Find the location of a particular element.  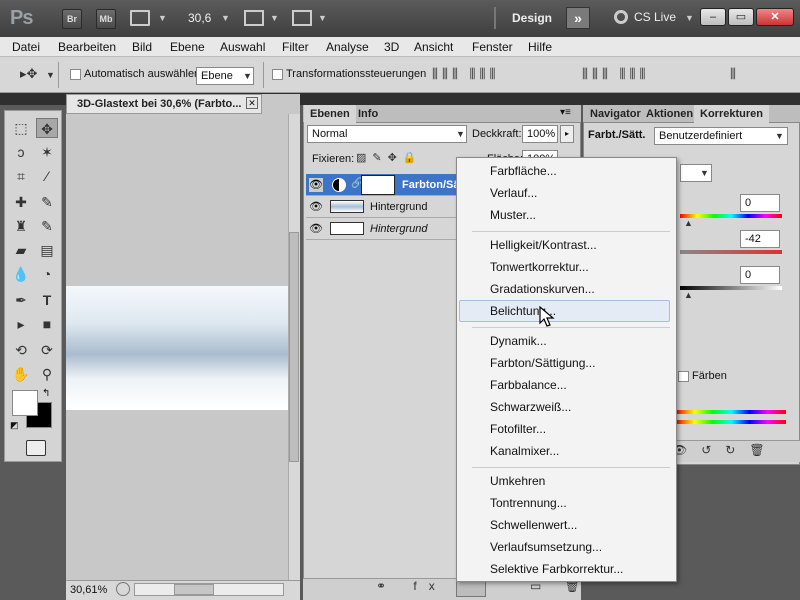

workspace-name: Design is located at coordinates (532, 18).